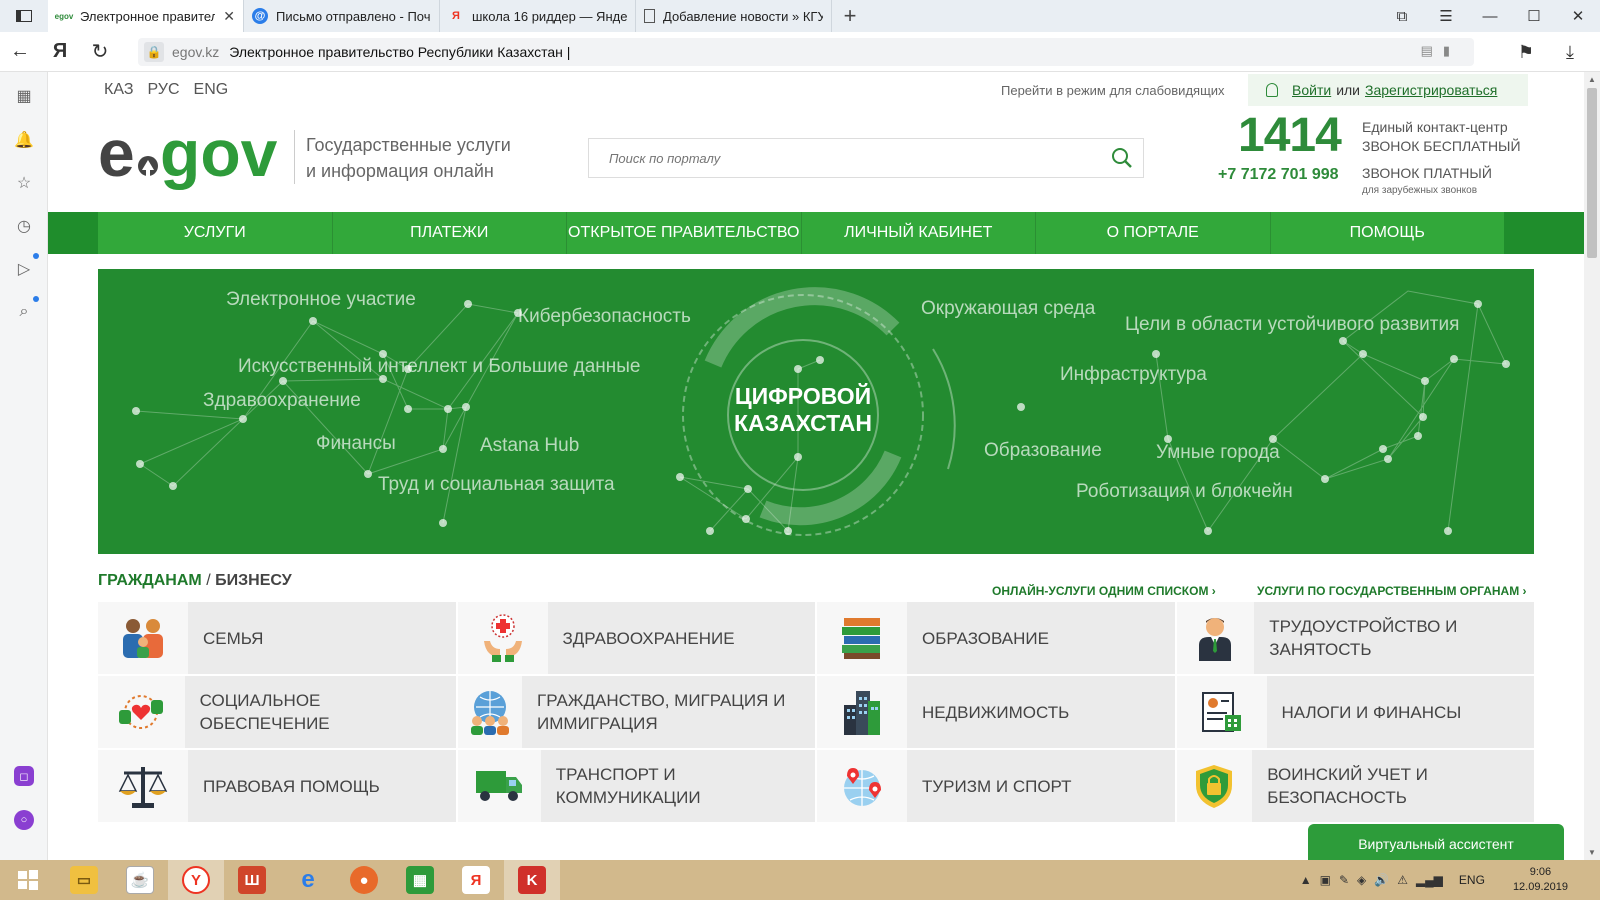  Describe the element at coordinates (1392, 591) in the screenshot. I see `services-by-agency-link: УСЛУГИ ПО ГОСУДАРСТВЕННЫМ ОРГАНАМ ›` at that location.